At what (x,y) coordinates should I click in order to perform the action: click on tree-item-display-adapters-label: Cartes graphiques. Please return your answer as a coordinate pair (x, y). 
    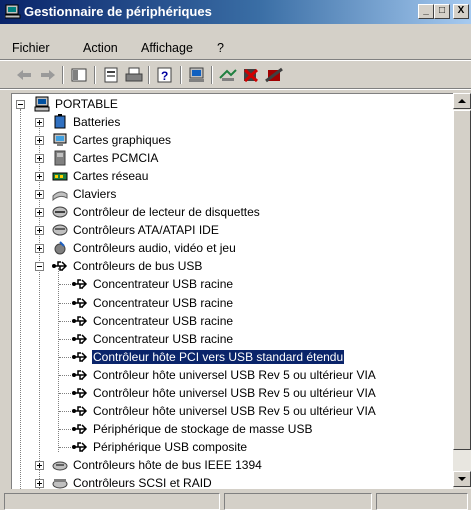
    Looking at the image, I should click on (122, 140).